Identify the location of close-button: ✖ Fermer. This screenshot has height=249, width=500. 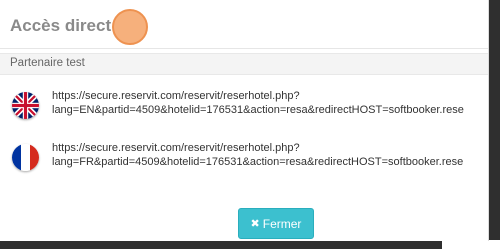
(276, 223).